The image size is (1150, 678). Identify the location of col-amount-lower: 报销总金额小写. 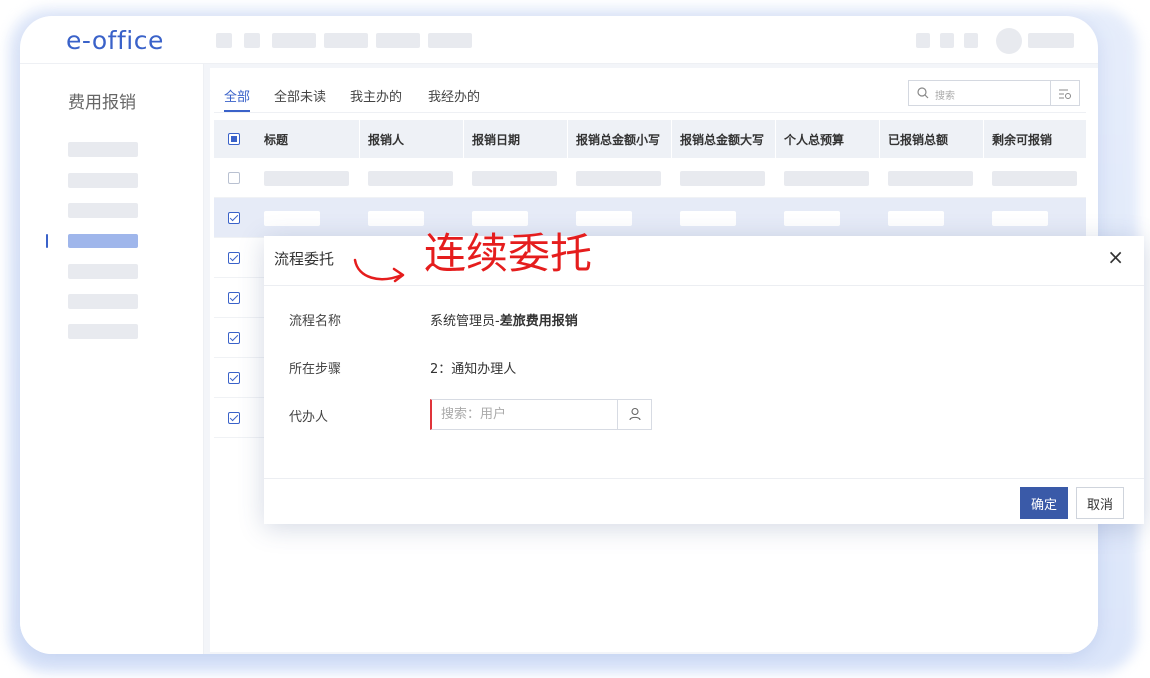
(618, 139).